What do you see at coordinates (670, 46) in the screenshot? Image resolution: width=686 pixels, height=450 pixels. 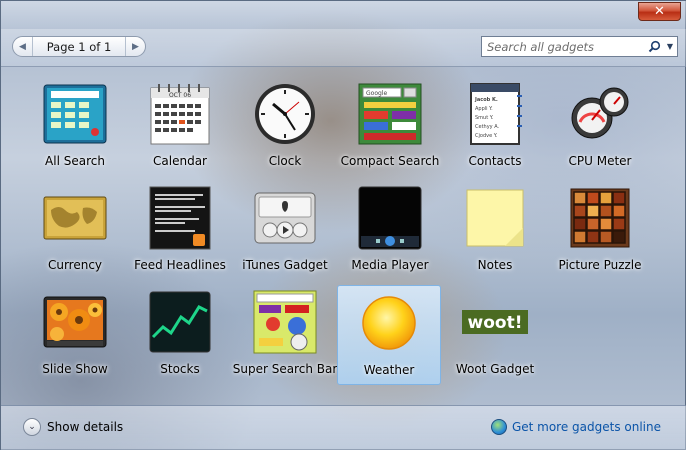 I see `search-dropdown-icon: ▼` at bounding box center [670, 46].